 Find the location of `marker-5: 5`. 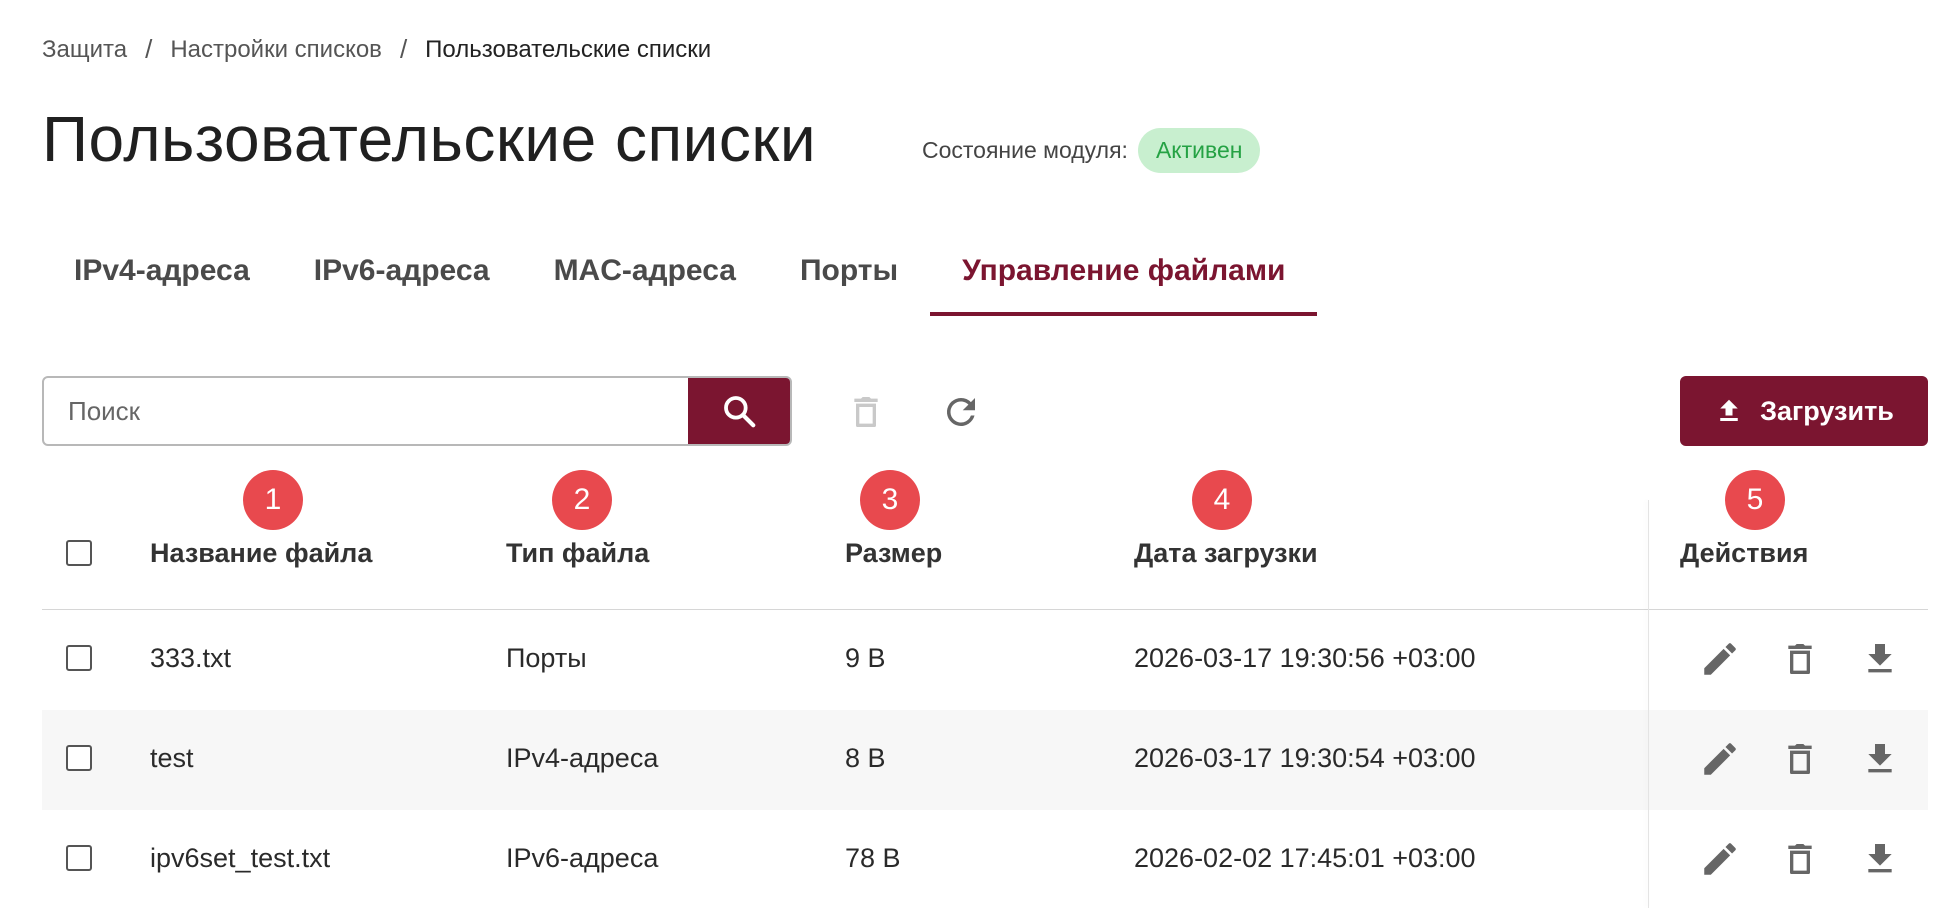

marker-5: 5 is located at coordinates (1755, 500).